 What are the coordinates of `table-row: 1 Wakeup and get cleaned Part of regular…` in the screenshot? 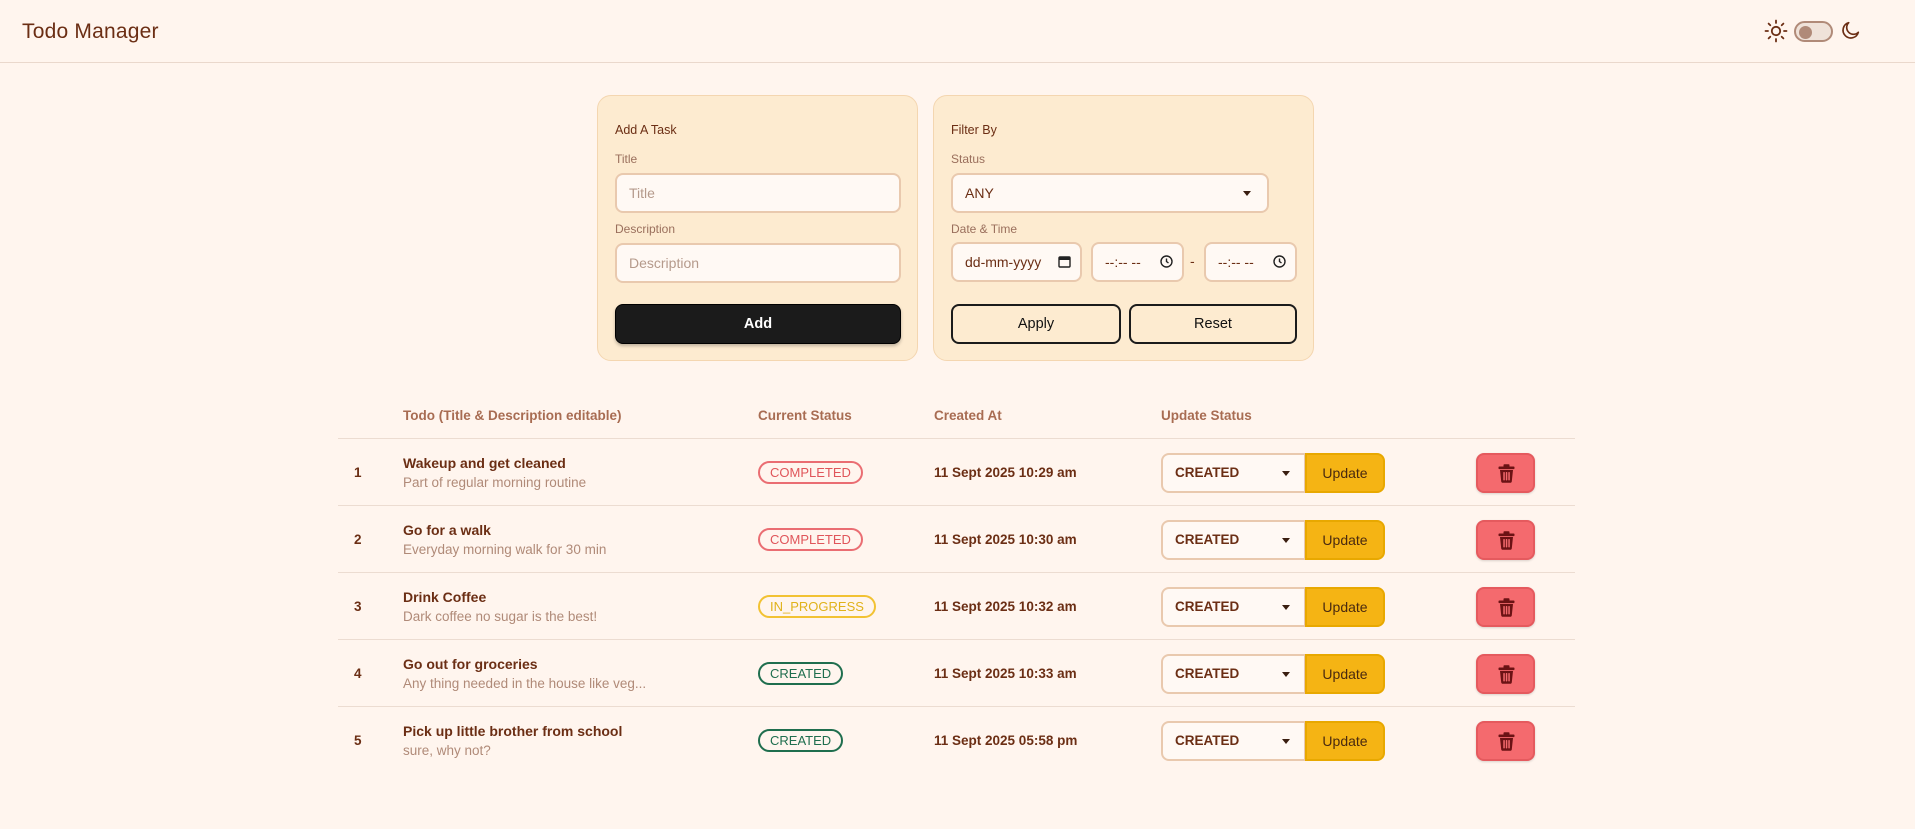 It's located at (956, 471).